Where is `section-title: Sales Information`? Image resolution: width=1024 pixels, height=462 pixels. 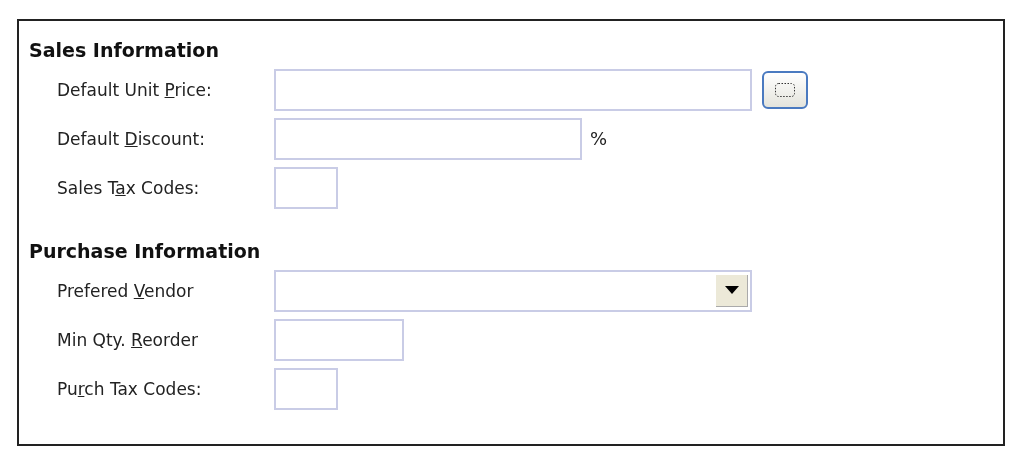
section-title: Sales Information is located at coordinates (124, 50).